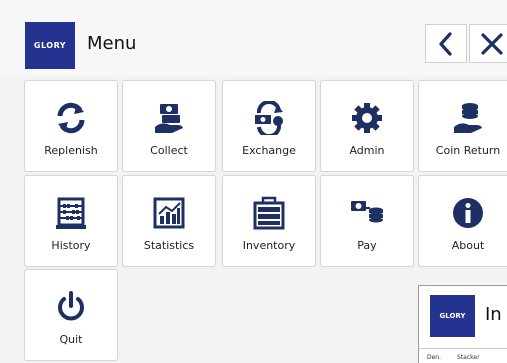 The image size is (507, 363). I want to click on tile-quit: Quit, so click(71, 315).